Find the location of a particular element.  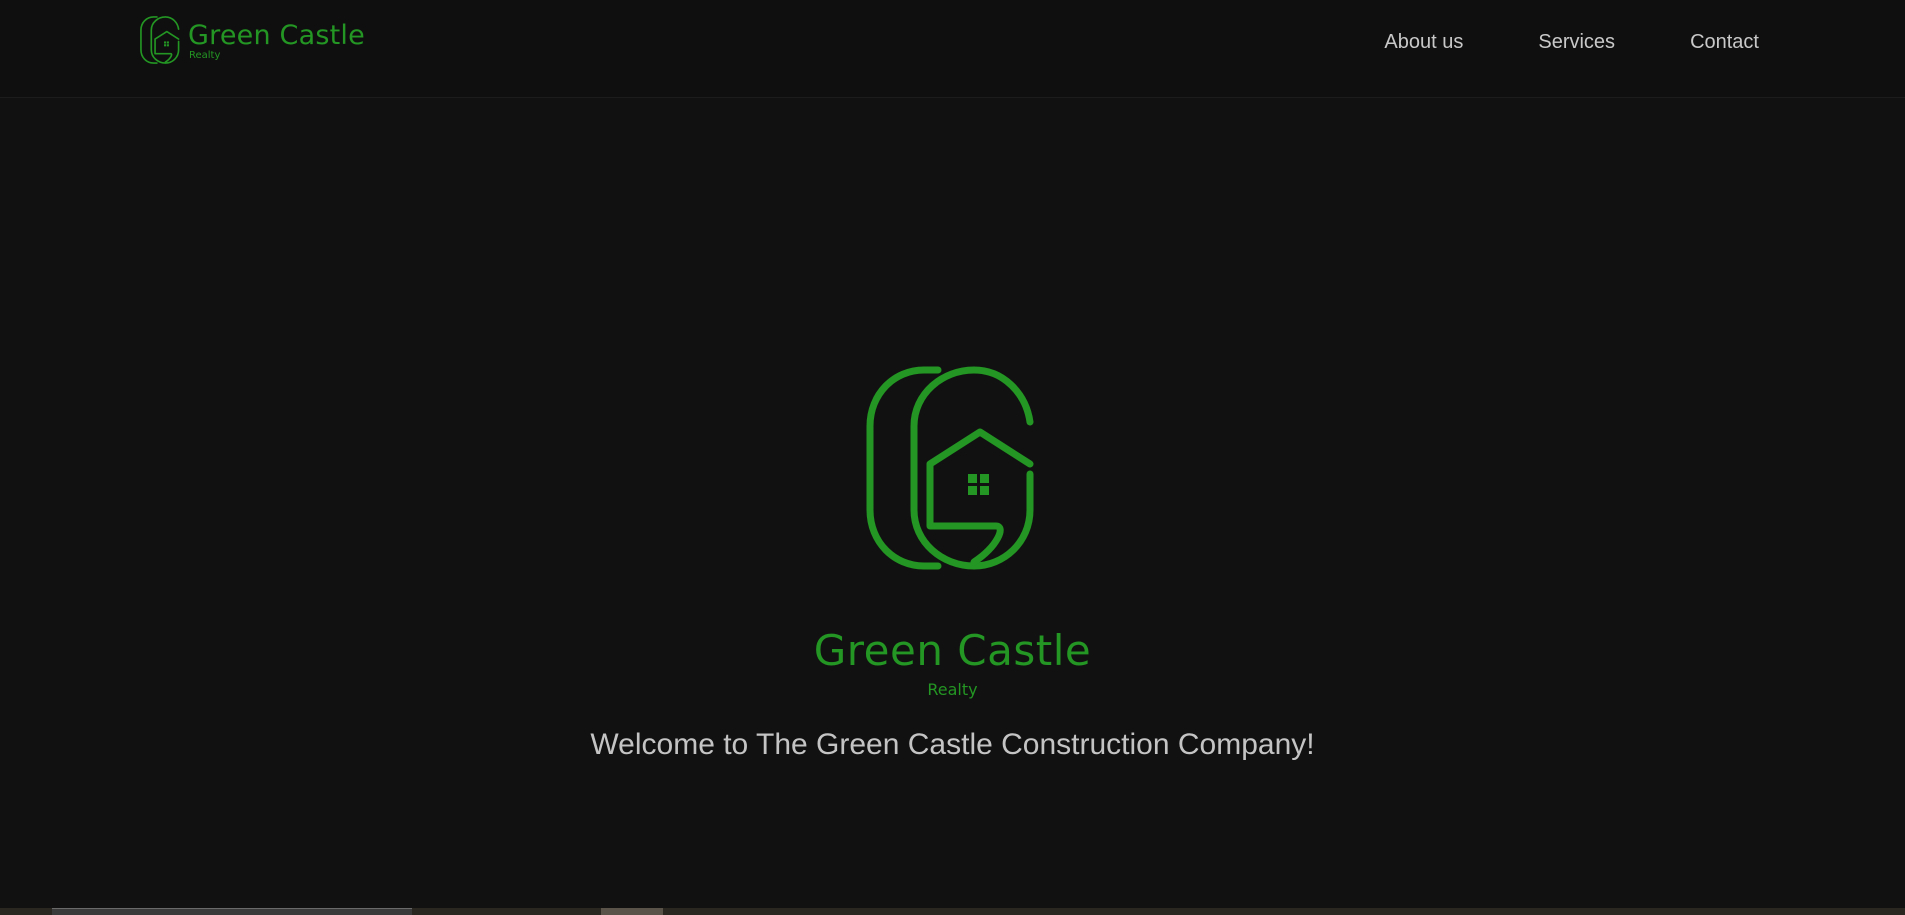

brand-name: Green Castle is located at coordinates (276, 35).